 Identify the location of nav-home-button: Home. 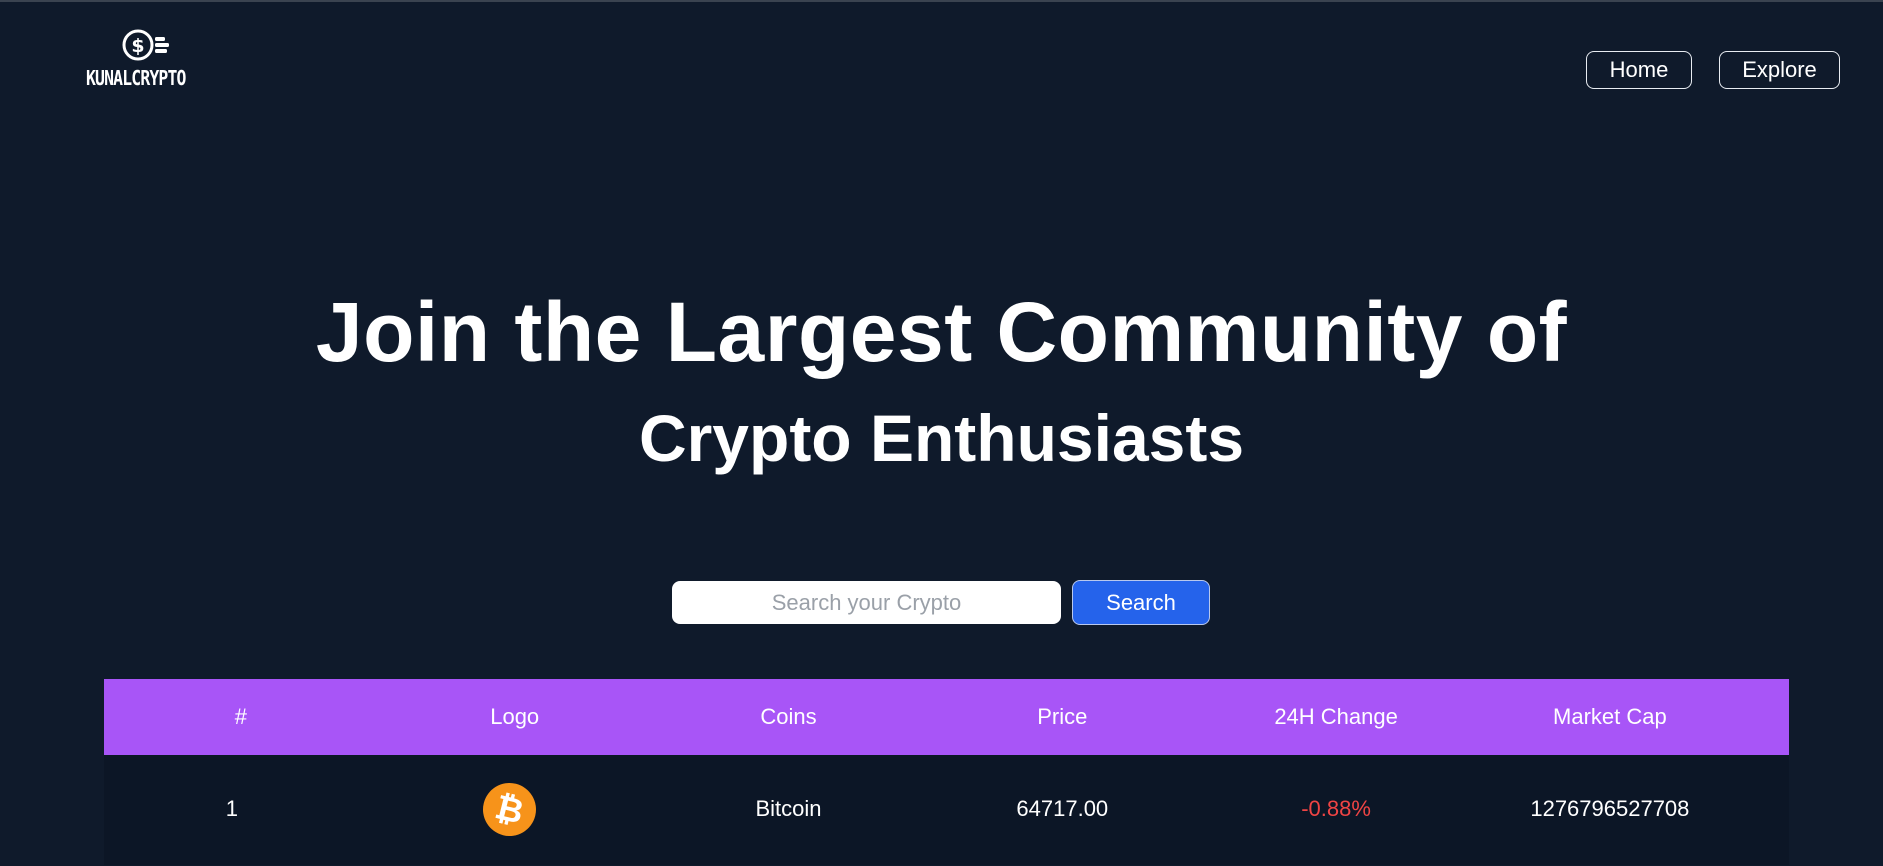
(1639, 70).